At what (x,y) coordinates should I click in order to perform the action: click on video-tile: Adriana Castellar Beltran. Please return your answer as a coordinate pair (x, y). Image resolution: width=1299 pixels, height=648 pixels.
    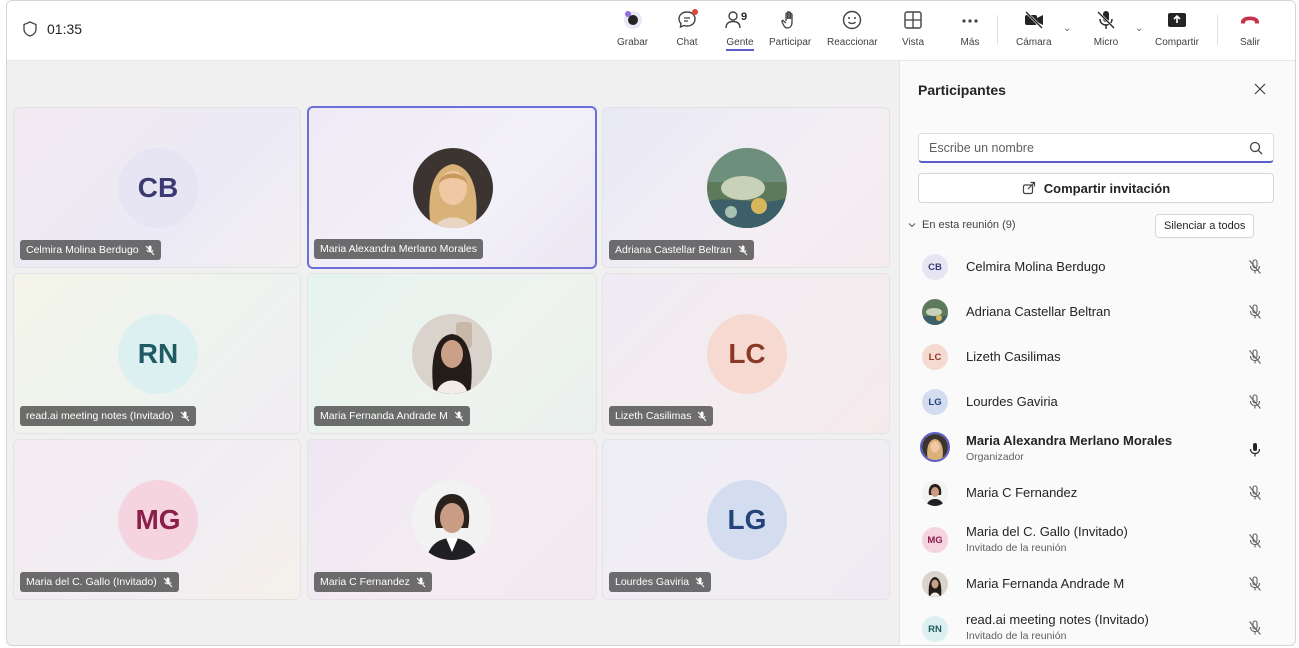
    Looking at the image, I should click on (746, 187).